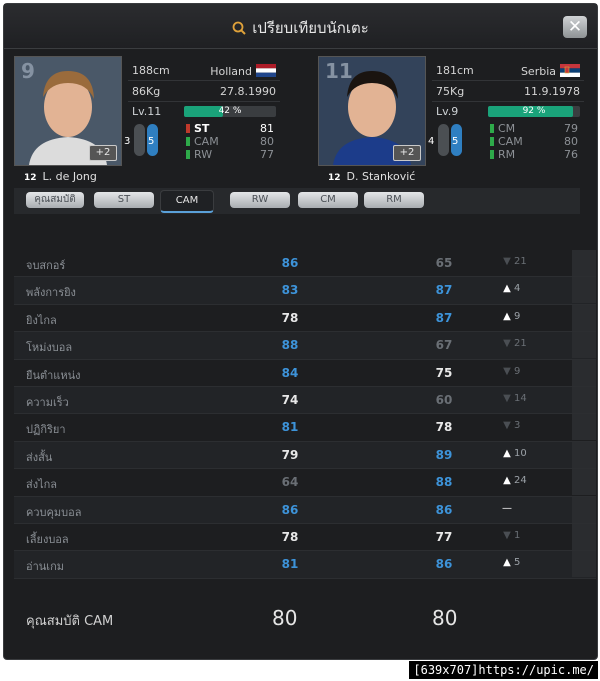 This screenshot has width=600, height=681. I want to click on exp-progress-bar: 92 %, so click(534, 111).